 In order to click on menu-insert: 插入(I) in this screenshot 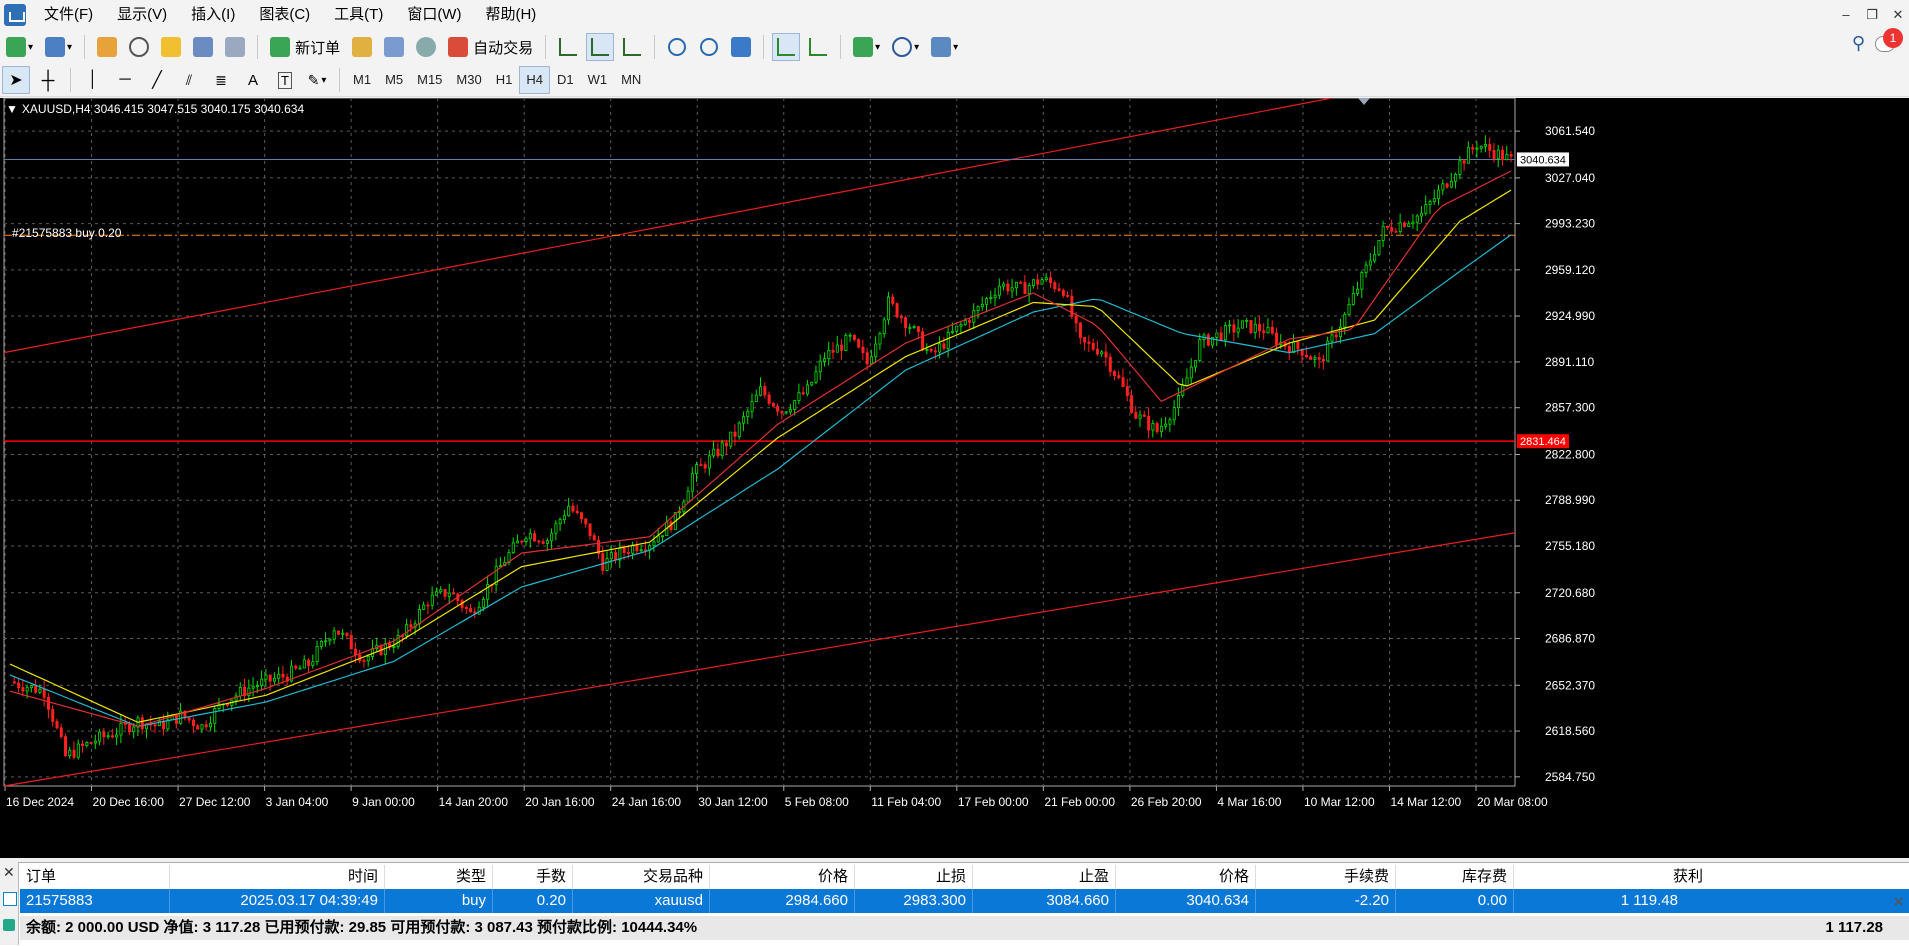, I will do `click(213, 15)`.